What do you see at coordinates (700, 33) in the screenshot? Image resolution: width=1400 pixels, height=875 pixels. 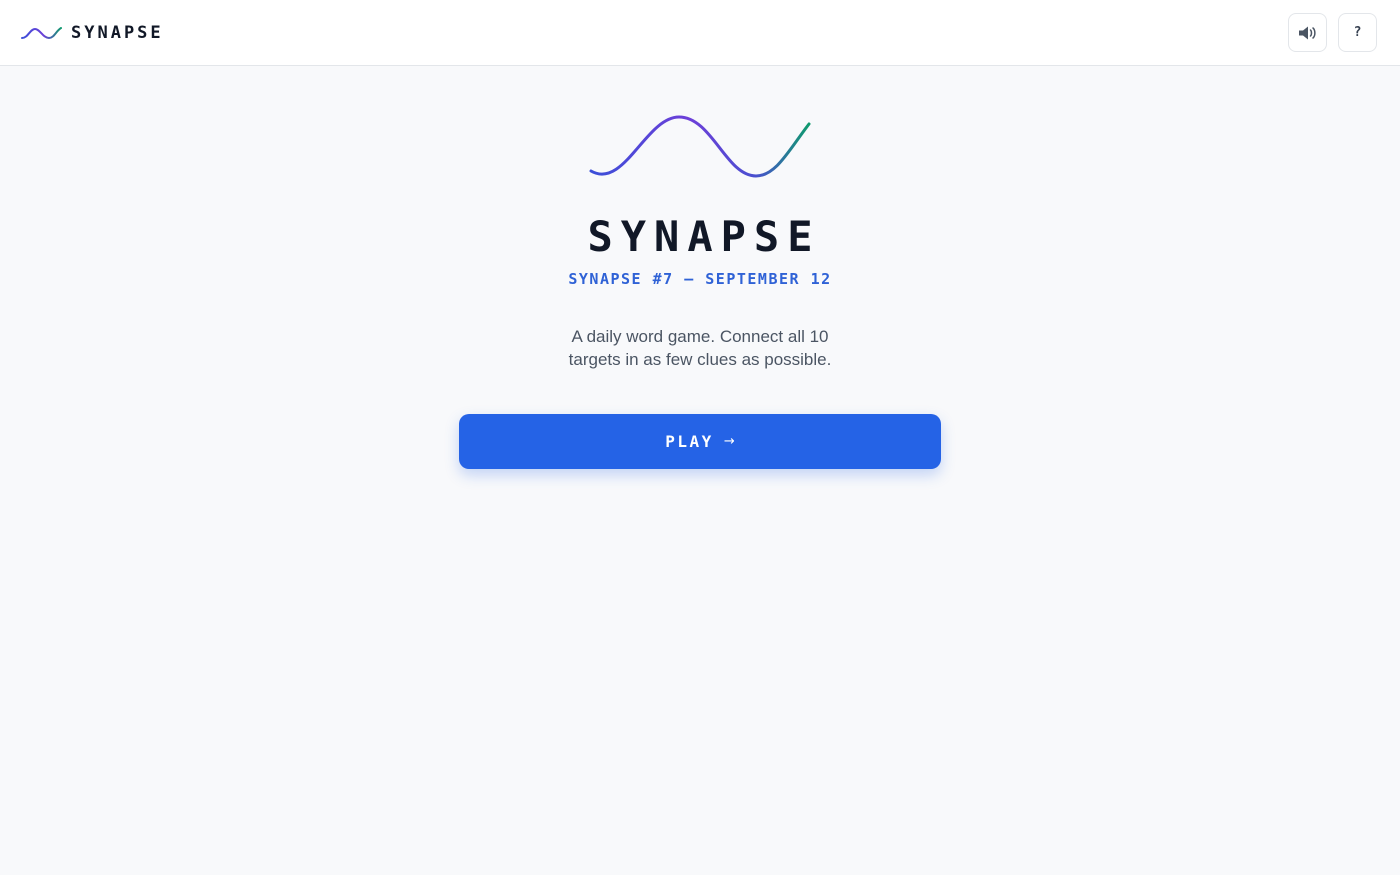 I see `top-bar: SYNAPSE ?` at bounding box center [700, 33].